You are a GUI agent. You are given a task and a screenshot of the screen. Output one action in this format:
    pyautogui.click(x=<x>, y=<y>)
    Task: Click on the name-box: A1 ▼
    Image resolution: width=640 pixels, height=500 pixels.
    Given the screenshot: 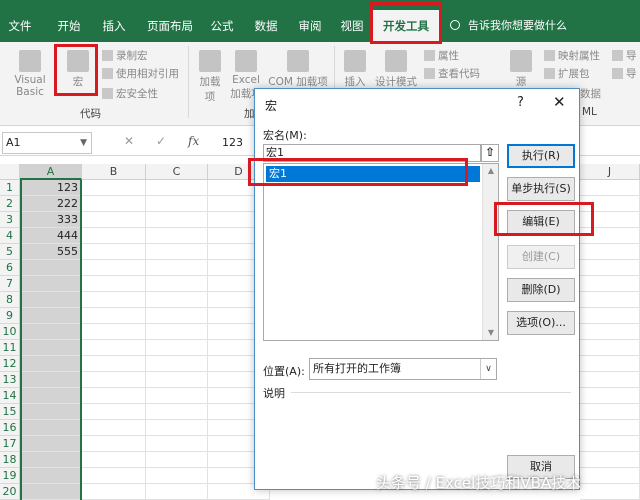 What is the action you would take?
    pyautogui.click(x=47, y=143)
    